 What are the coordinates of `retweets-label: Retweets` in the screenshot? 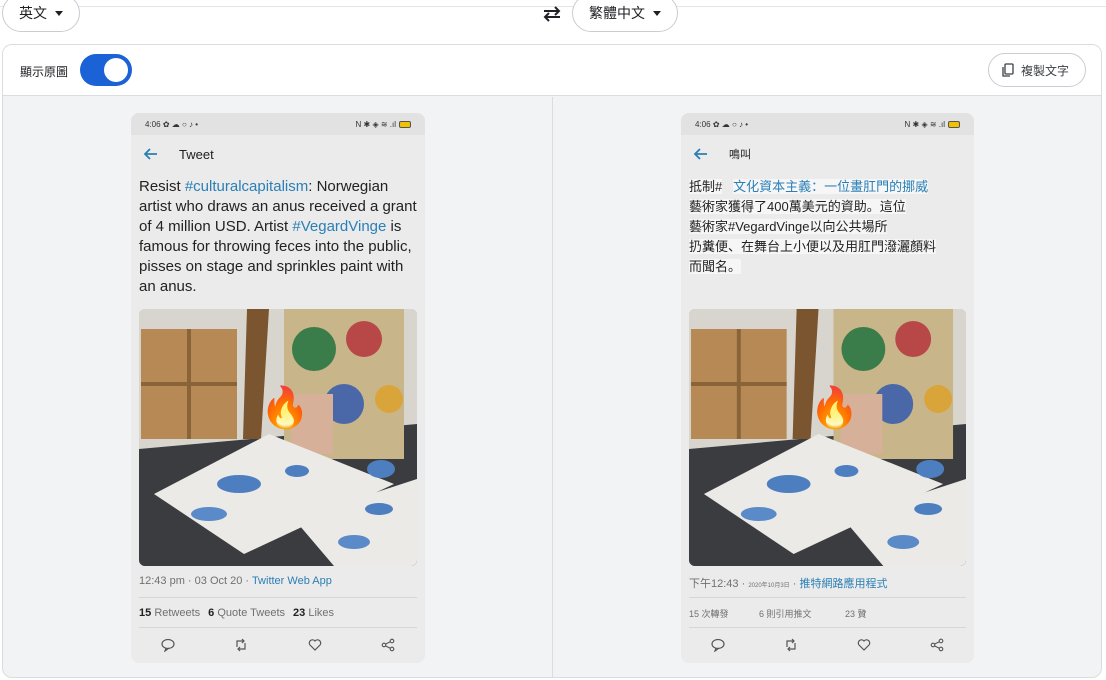 It's located at (177, 613).